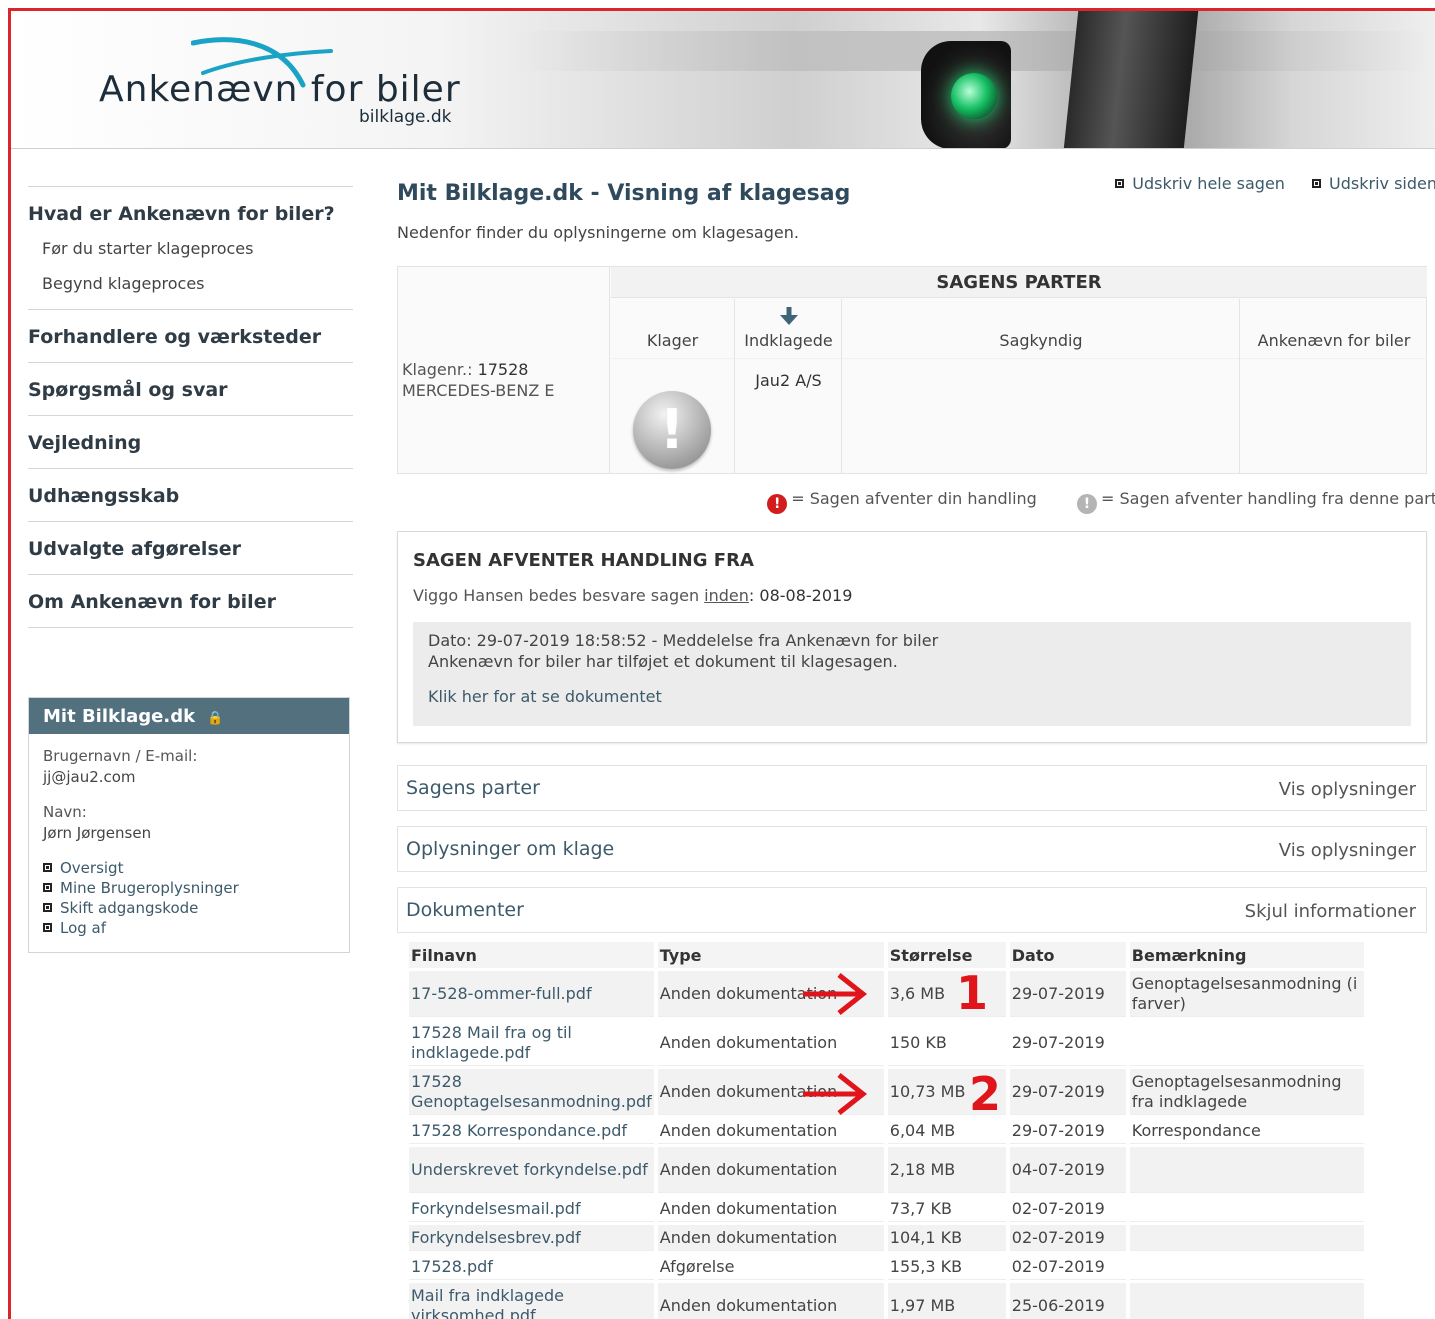 This screenshot has width=1435, height=1319. Describe the element at coordinates (914, 498) in the screenshot. I see `legend-red-text: = Sagen afventer din handling` at that location.